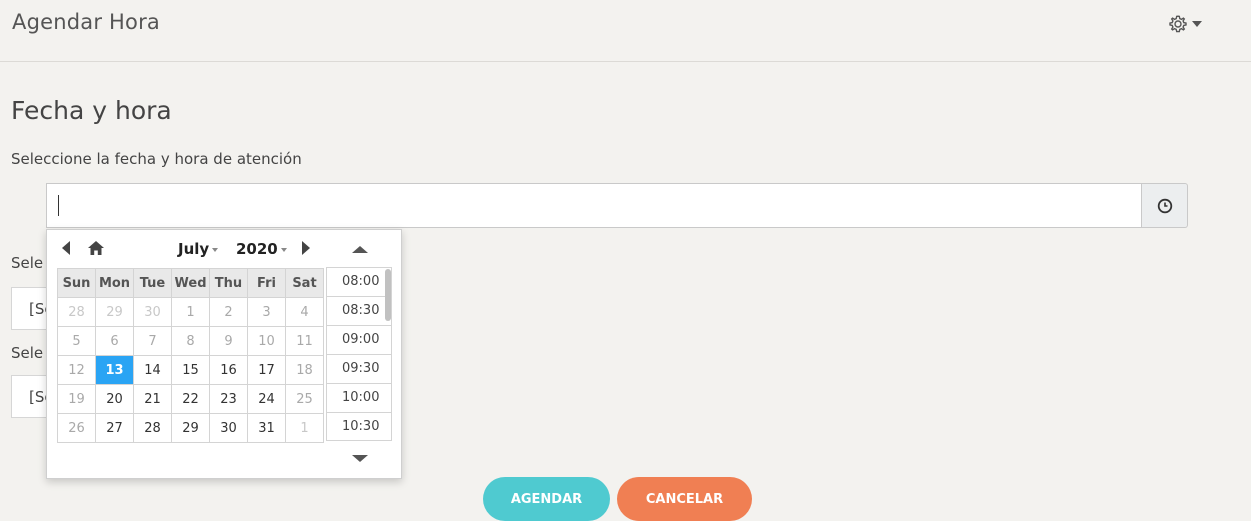 The image size is (1251, 521). What do you see at coordinates (58, 205) in the screenshot?
I see `text-cursor` at bounding box center [58, 205].